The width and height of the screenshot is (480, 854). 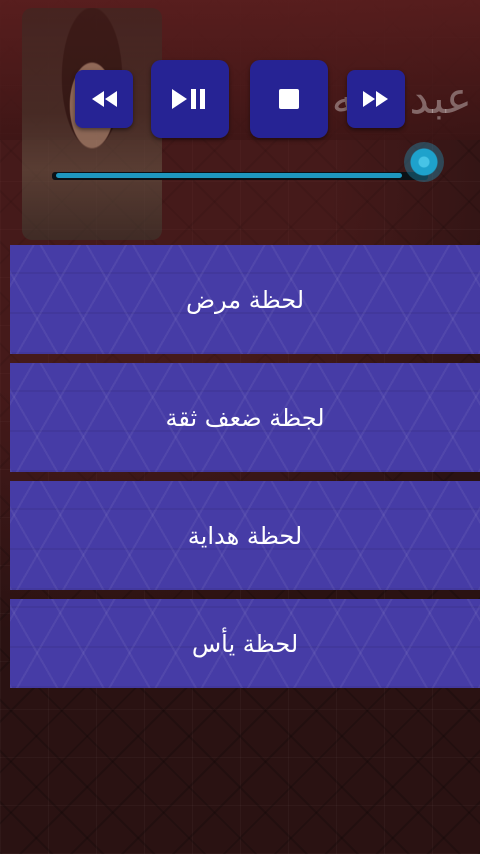 I want to click on fast-forward-icon, so click(x=375, y=99).